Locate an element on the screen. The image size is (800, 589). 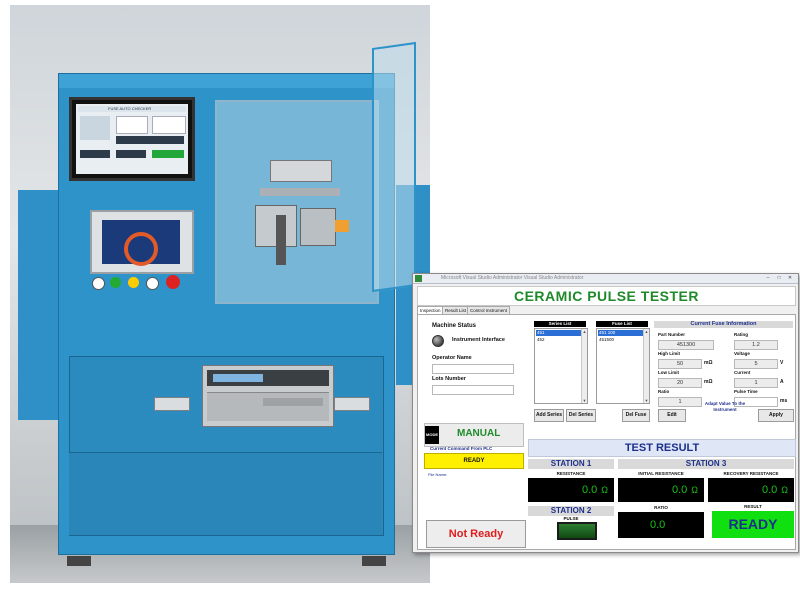
ratio-readout: 0.0 is located at coordinates (661, 525).